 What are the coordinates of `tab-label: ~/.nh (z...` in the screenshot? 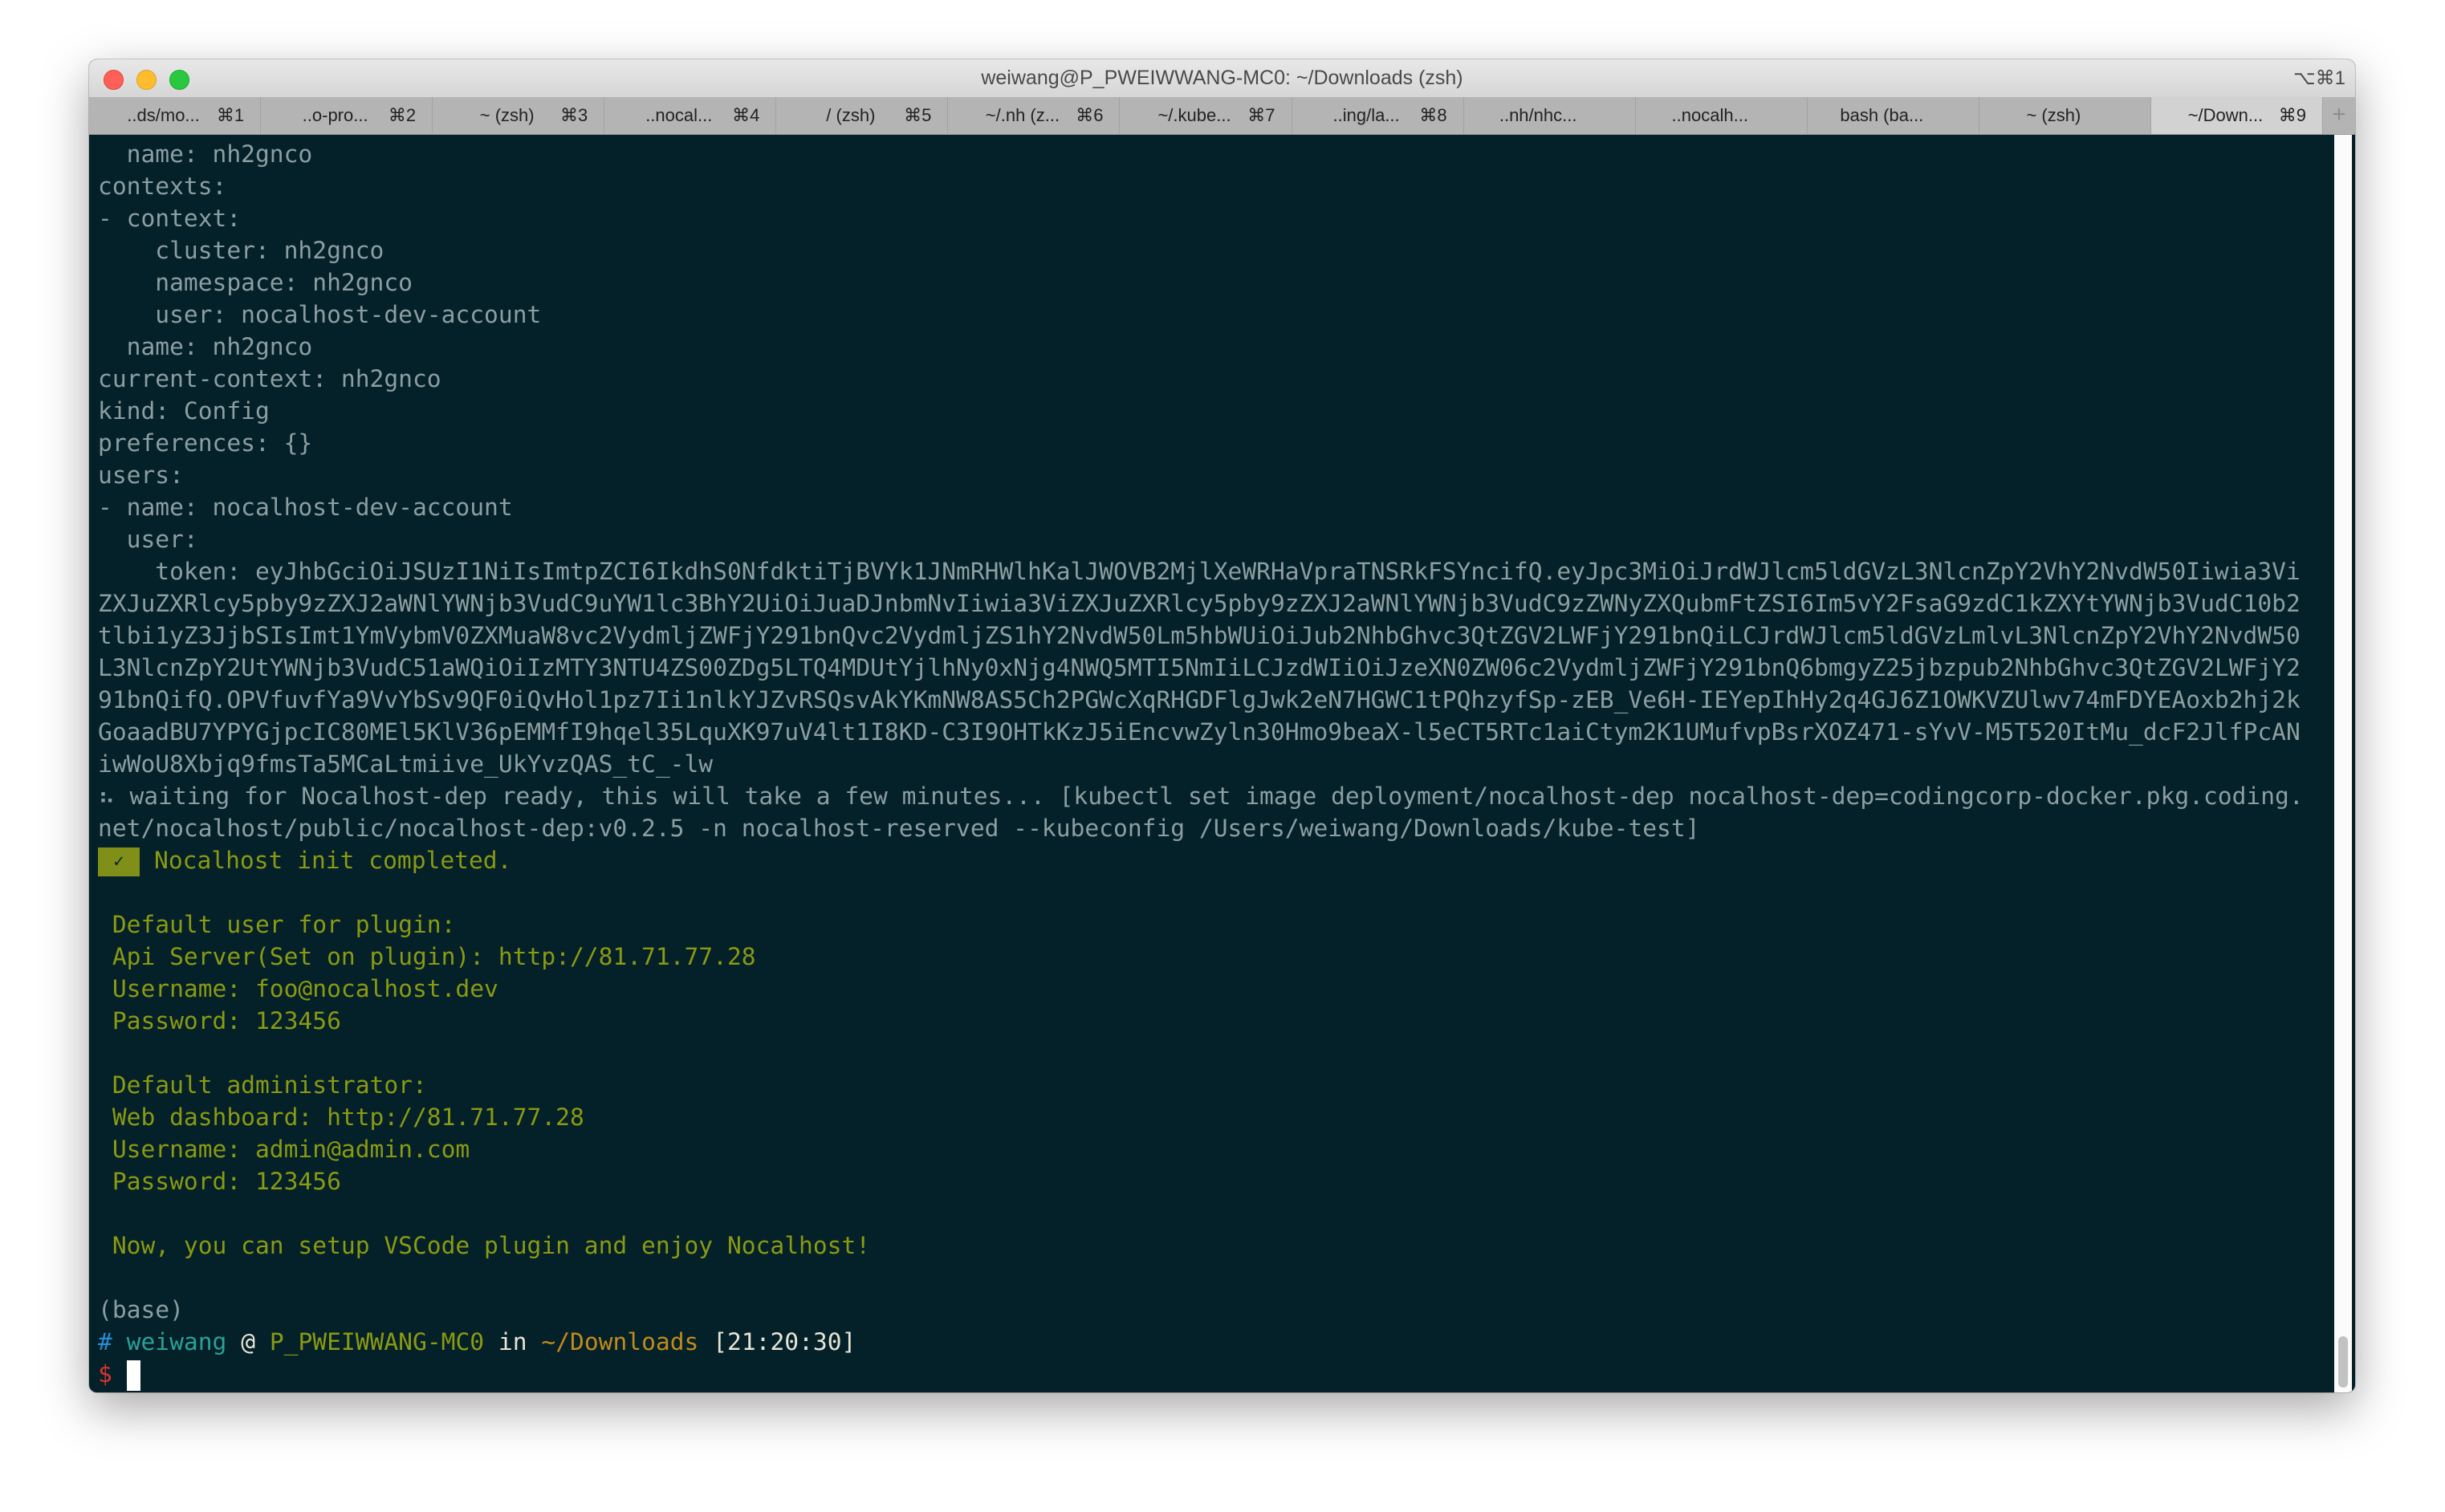 It's located at (1023, 115).